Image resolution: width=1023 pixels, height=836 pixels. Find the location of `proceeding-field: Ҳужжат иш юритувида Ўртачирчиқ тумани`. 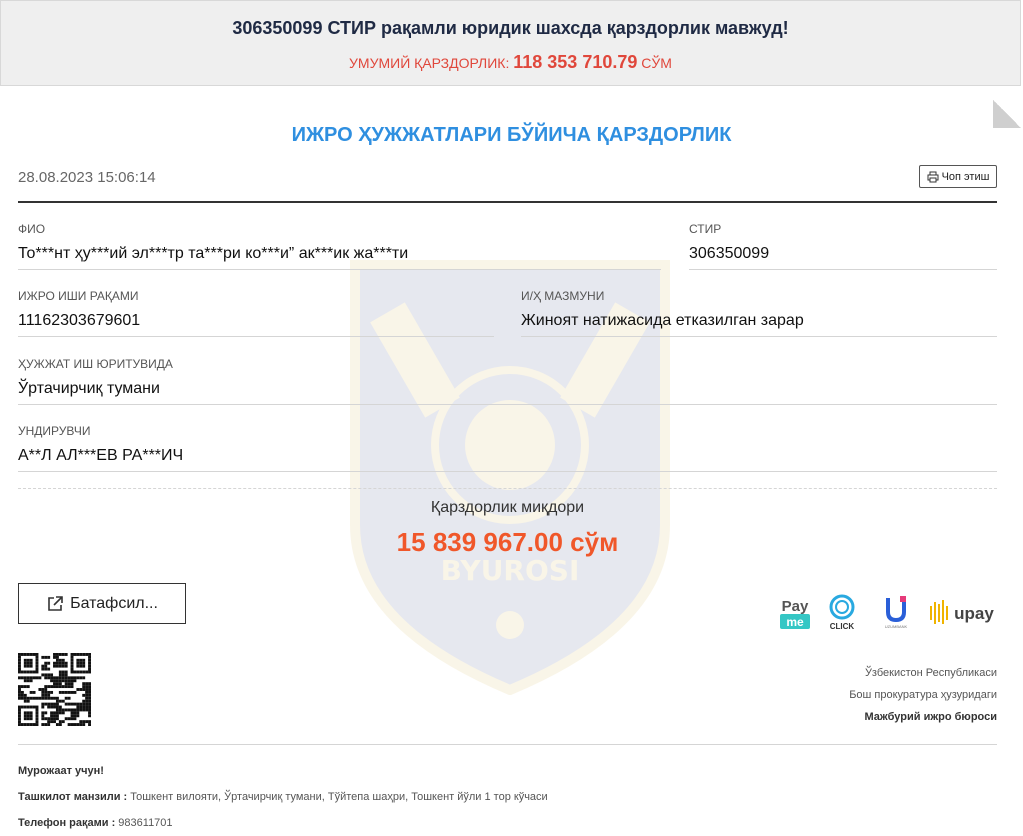

proceeding-field: Ҳужжат иш юритувида Ўртачирчиқ тумани is located at coordinates (507, 381).